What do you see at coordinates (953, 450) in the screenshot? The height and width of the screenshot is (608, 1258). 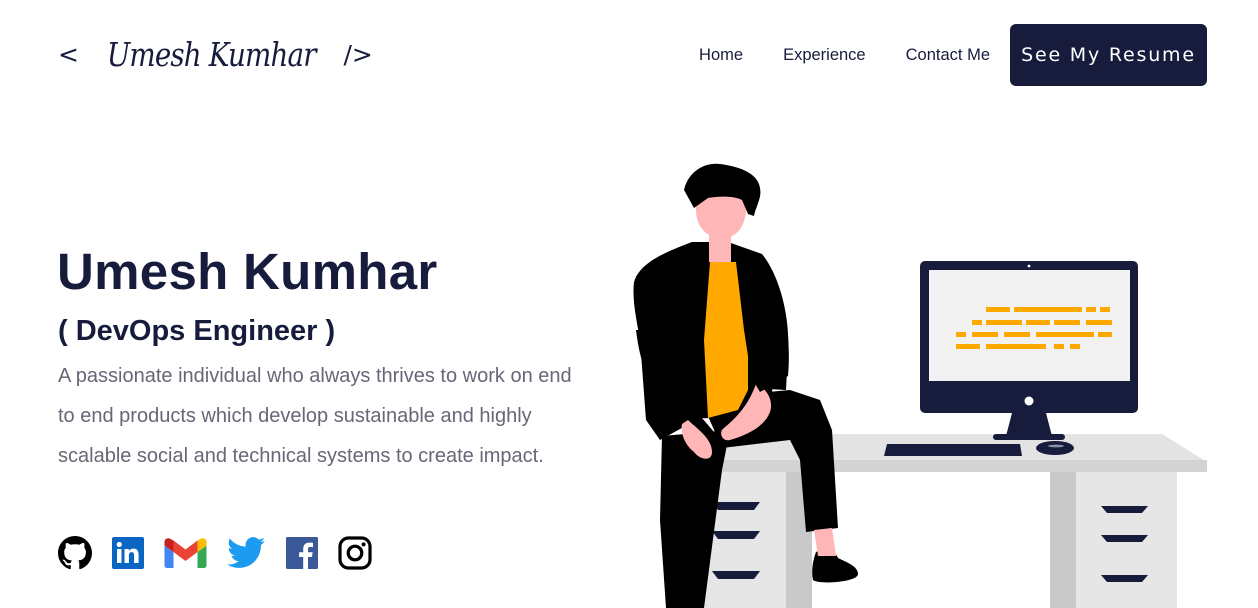 I see `keyboard` at bounding box center [953, 450].